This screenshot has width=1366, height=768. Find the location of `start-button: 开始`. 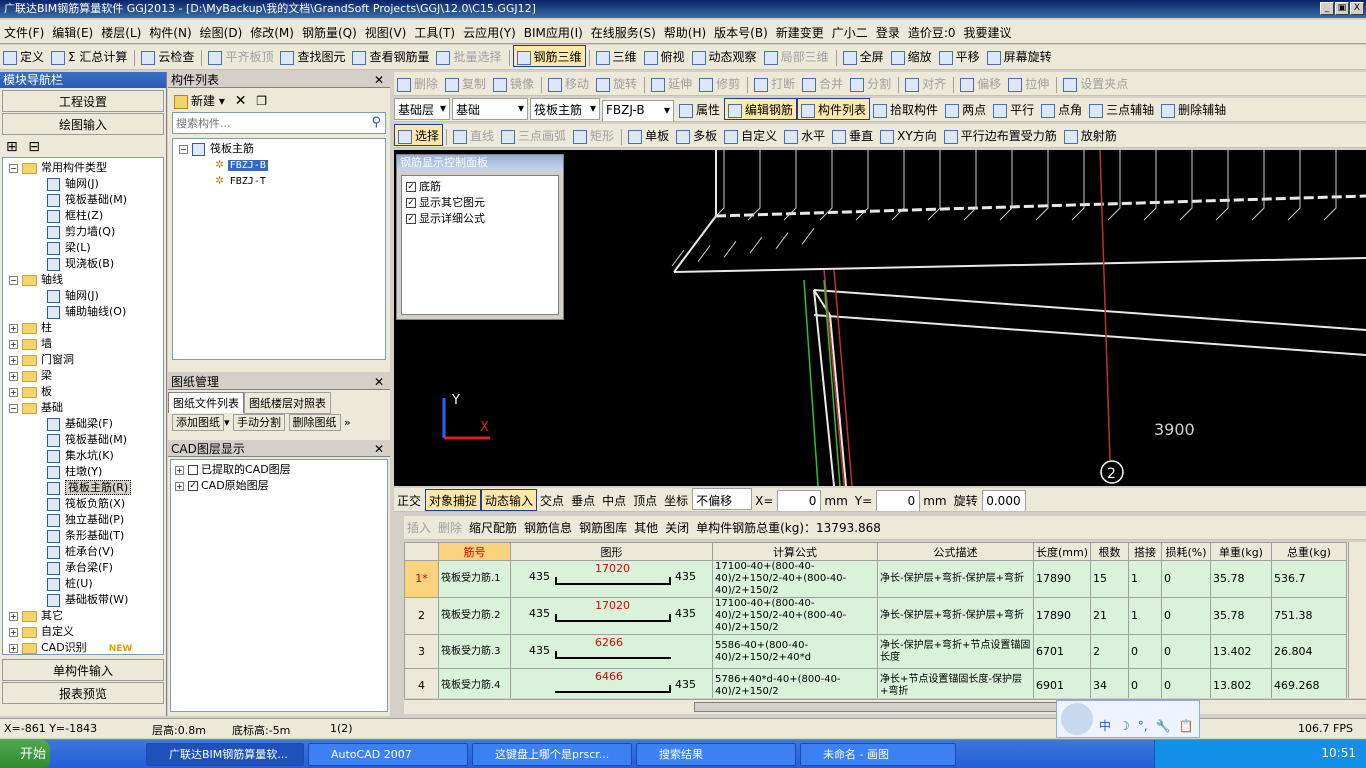

start-button: 开始 is located at coordinates (25, 754).